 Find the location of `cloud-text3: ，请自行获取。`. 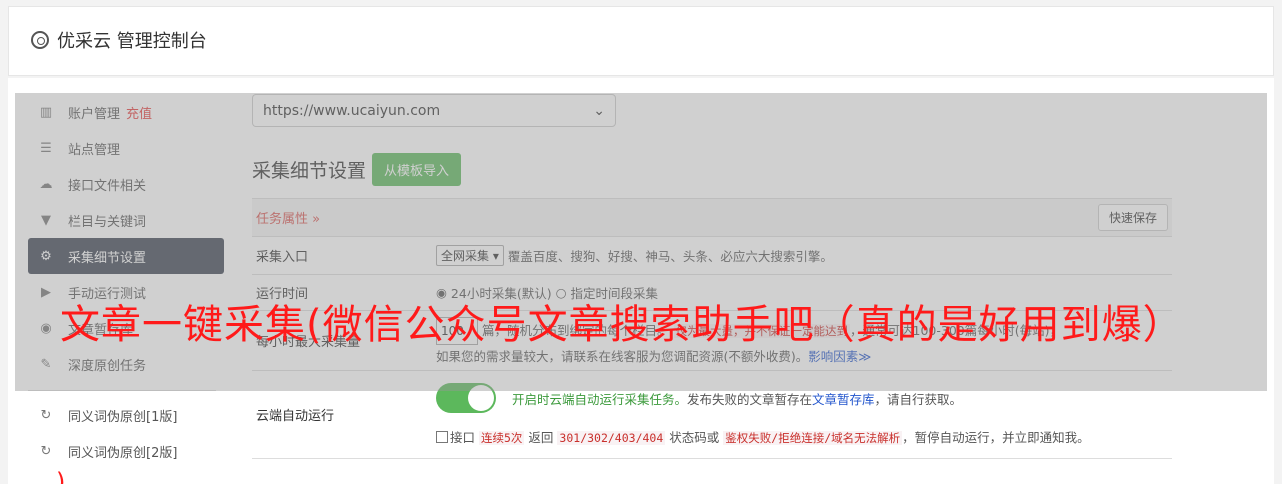

cloud-text3: ，请自行获取。 is located at coordinates (918, 399).